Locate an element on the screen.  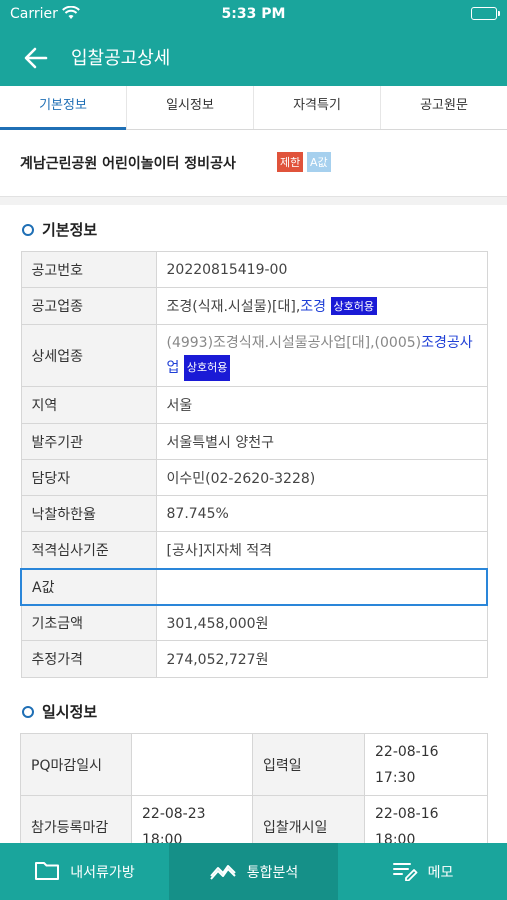
table-row: 낙찰하한율 87.745% is located at coordinates (254, 513).